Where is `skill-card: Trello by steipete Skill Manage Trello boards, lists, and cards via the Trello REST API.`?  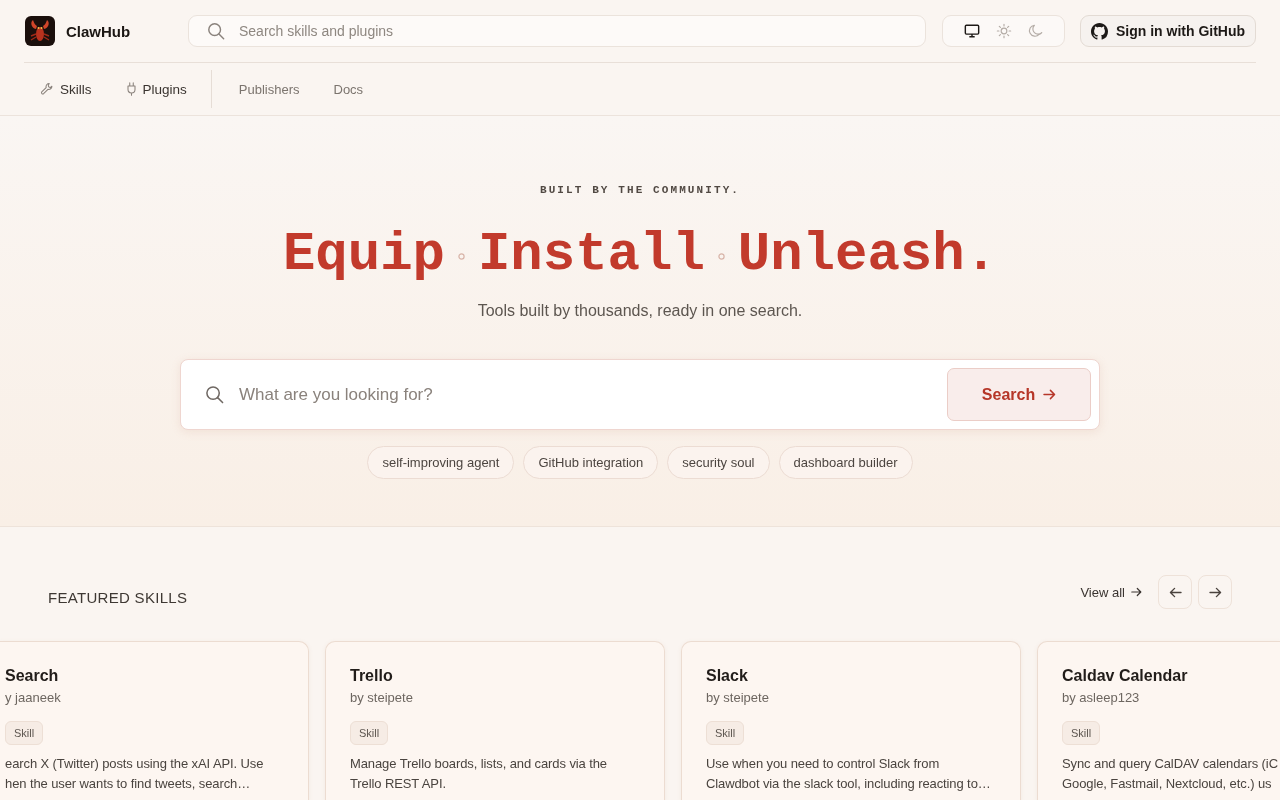 skill-card: Trello by steipete Skill Manage Trello boards, lists, and cards via the Trello REST API. is located at coordinates (495, 720).